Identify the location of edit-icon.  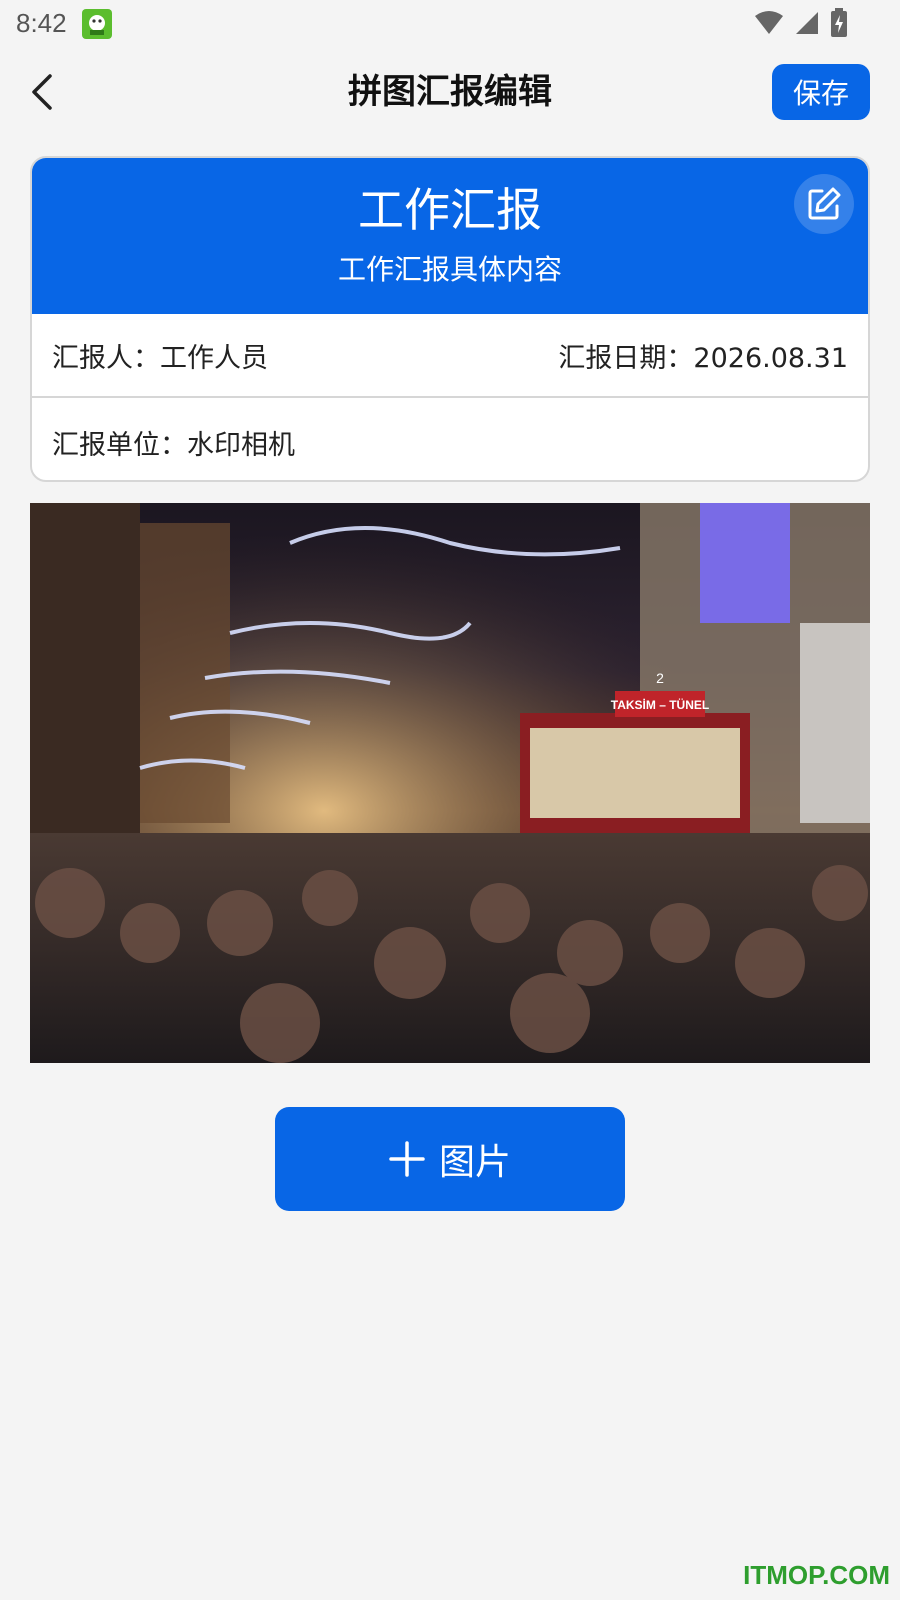
(824, 203).